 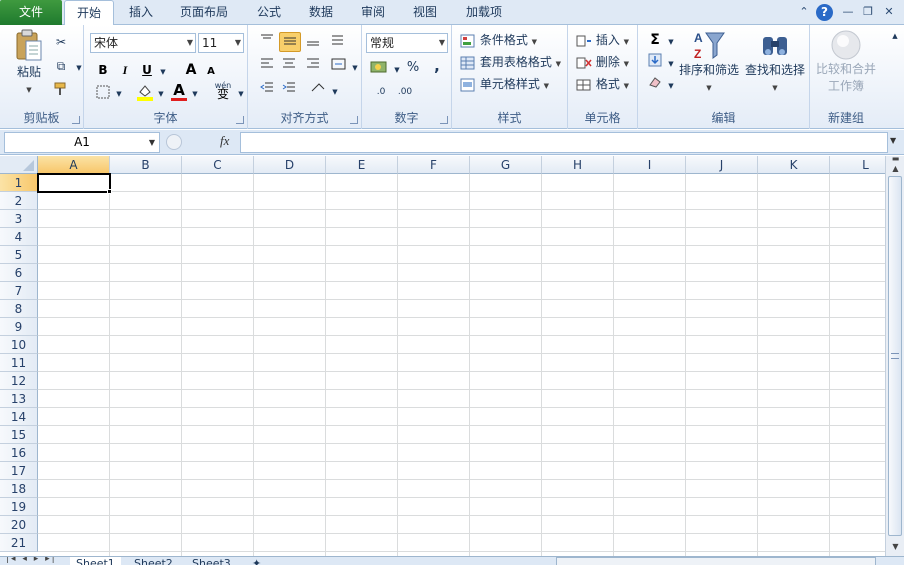 What do you see at coordinates (895, 159) in the screenshot?
I see `split-handle: ▬` at bounding box center [895, 159].